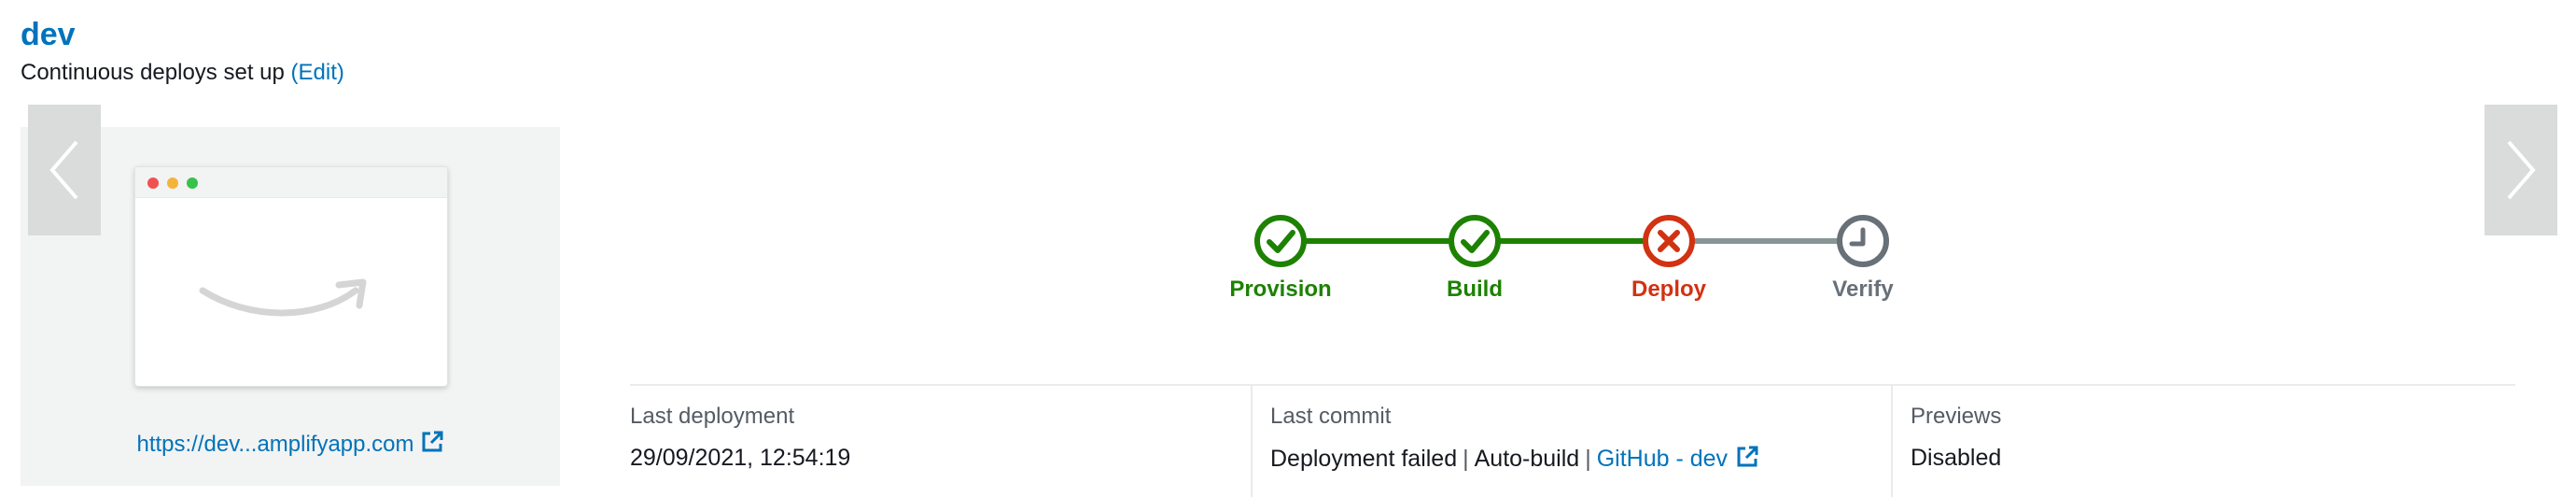  Describe the element at coordinates (1956, 416) in the screenshot. I see `previews-label: Previews` at that location.